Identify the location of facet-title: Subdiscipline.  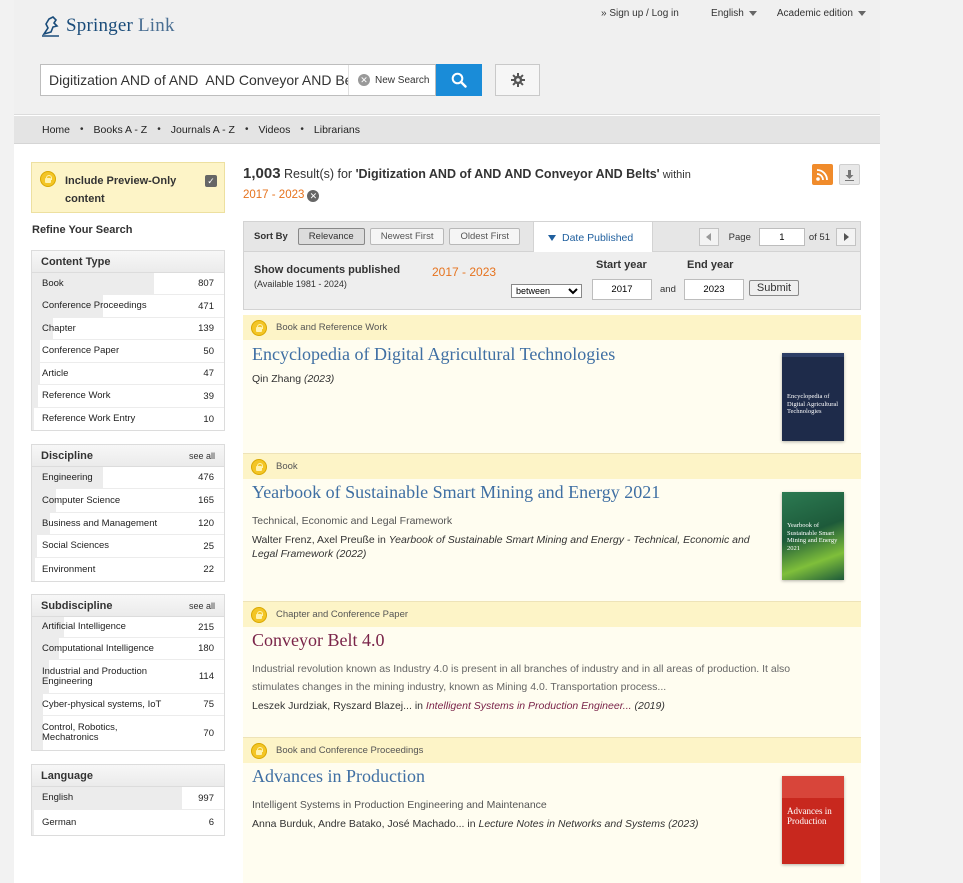
(77, 605).